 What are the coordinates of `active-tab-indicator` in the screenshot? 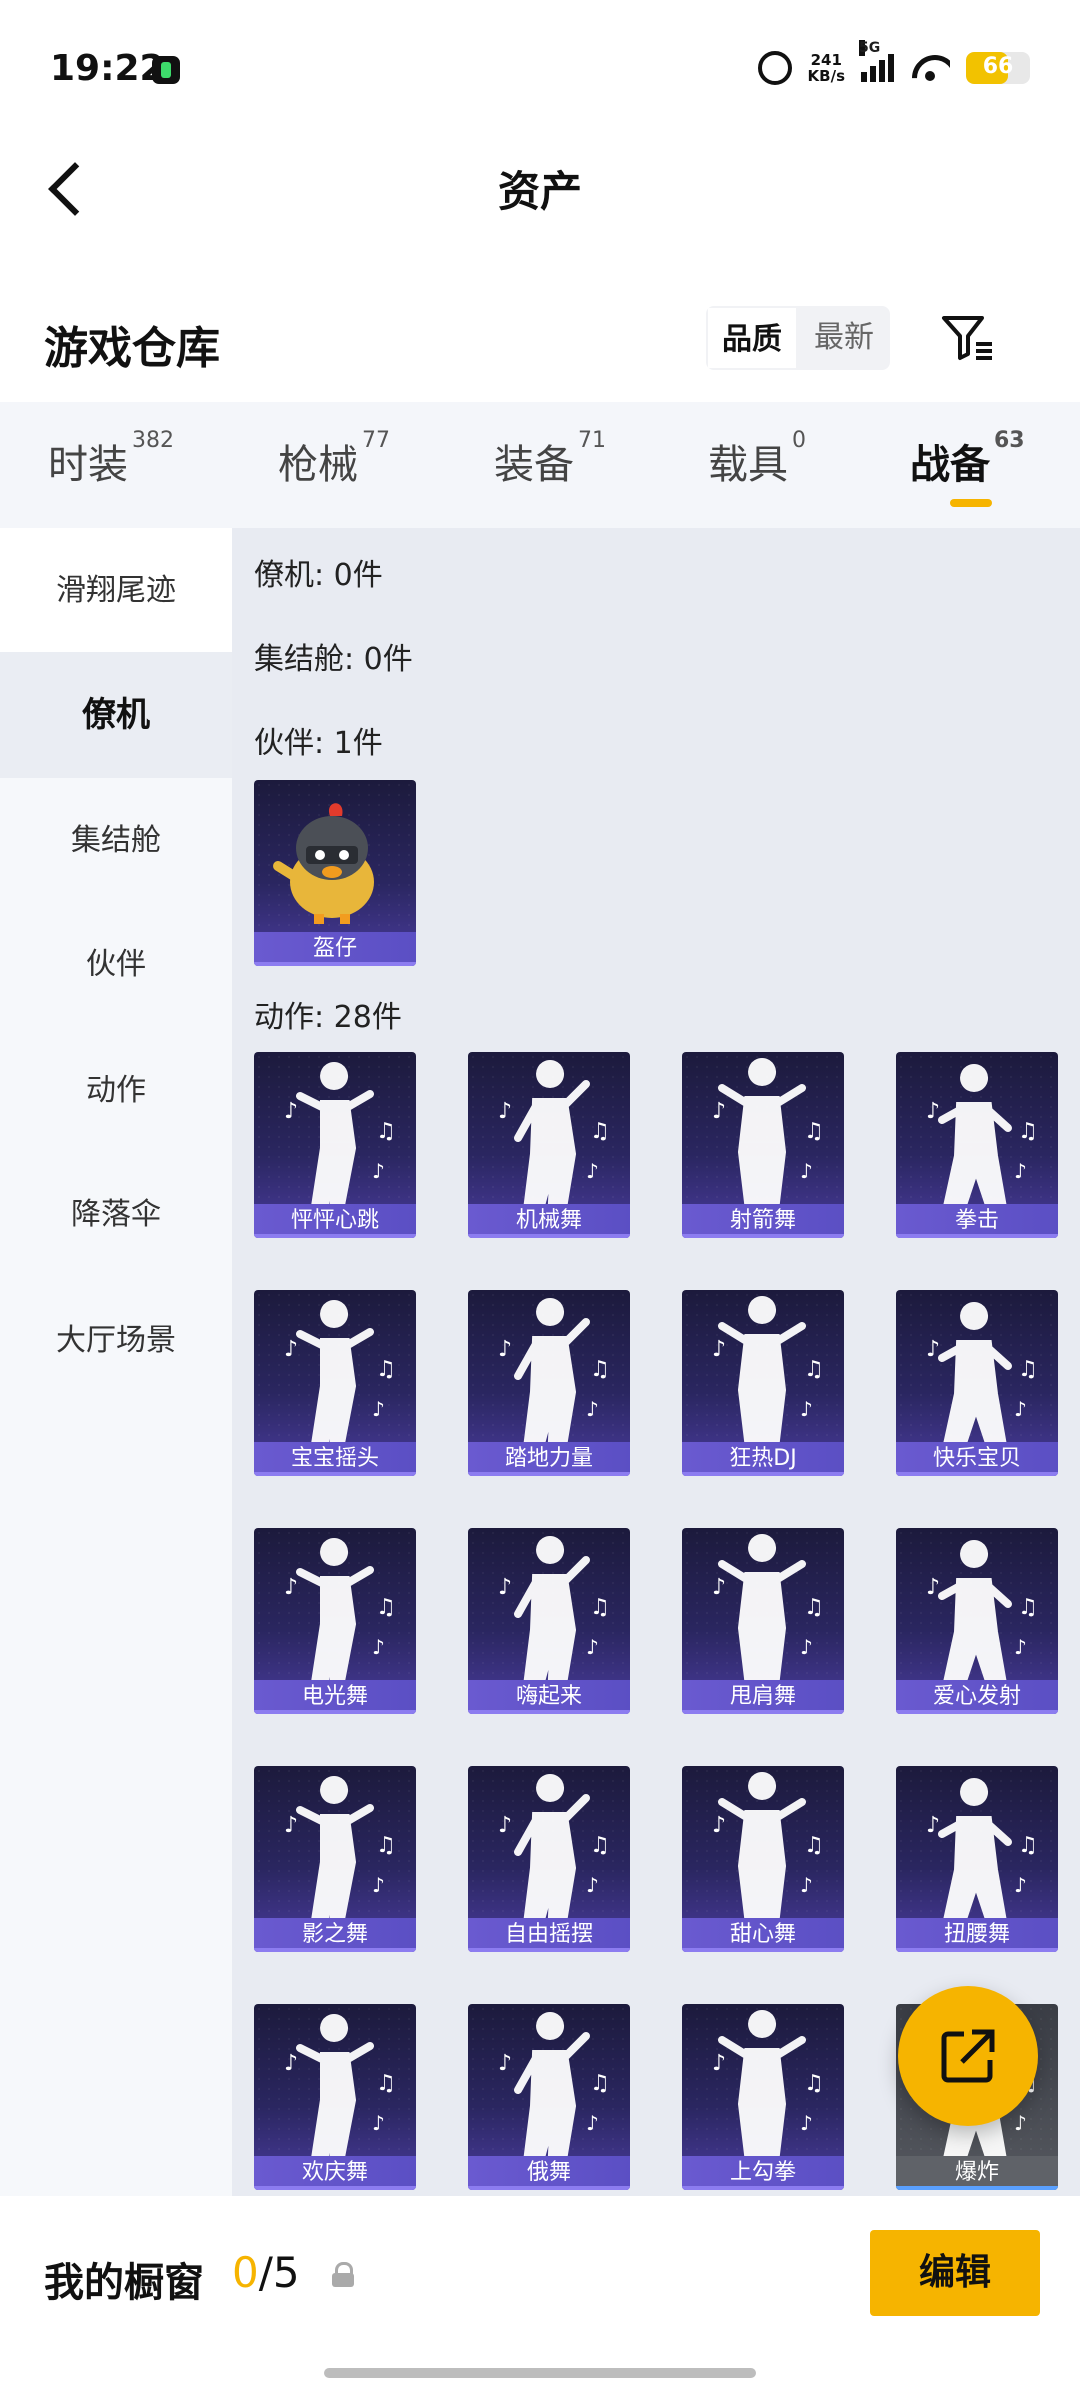 It's located at (971, 503).